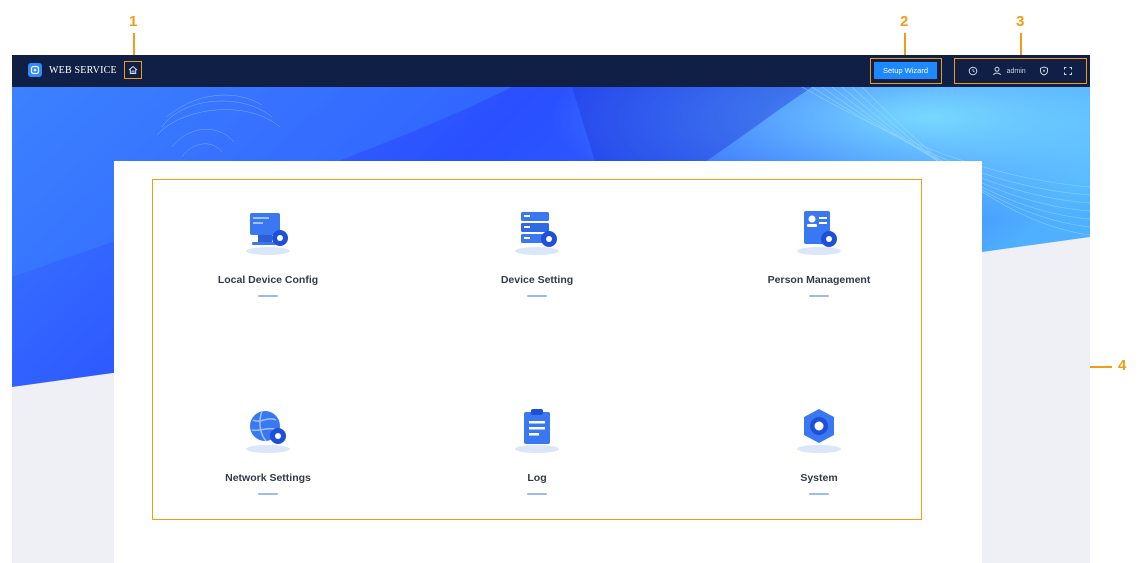 This screenshot has width=1142, height=563. Describe the element at coordinates (537, 280) in the screenshot. I see `tile-label: Device Setting` at that location.